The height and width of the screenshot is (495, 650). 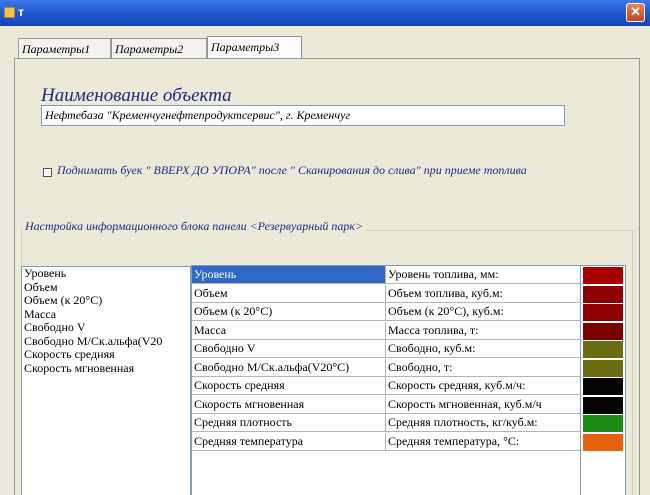 What do you see at coordinates (289, 275) in the screenshot?
I see `grid-cell-field: Уровень` at bounding box center [289, 275].